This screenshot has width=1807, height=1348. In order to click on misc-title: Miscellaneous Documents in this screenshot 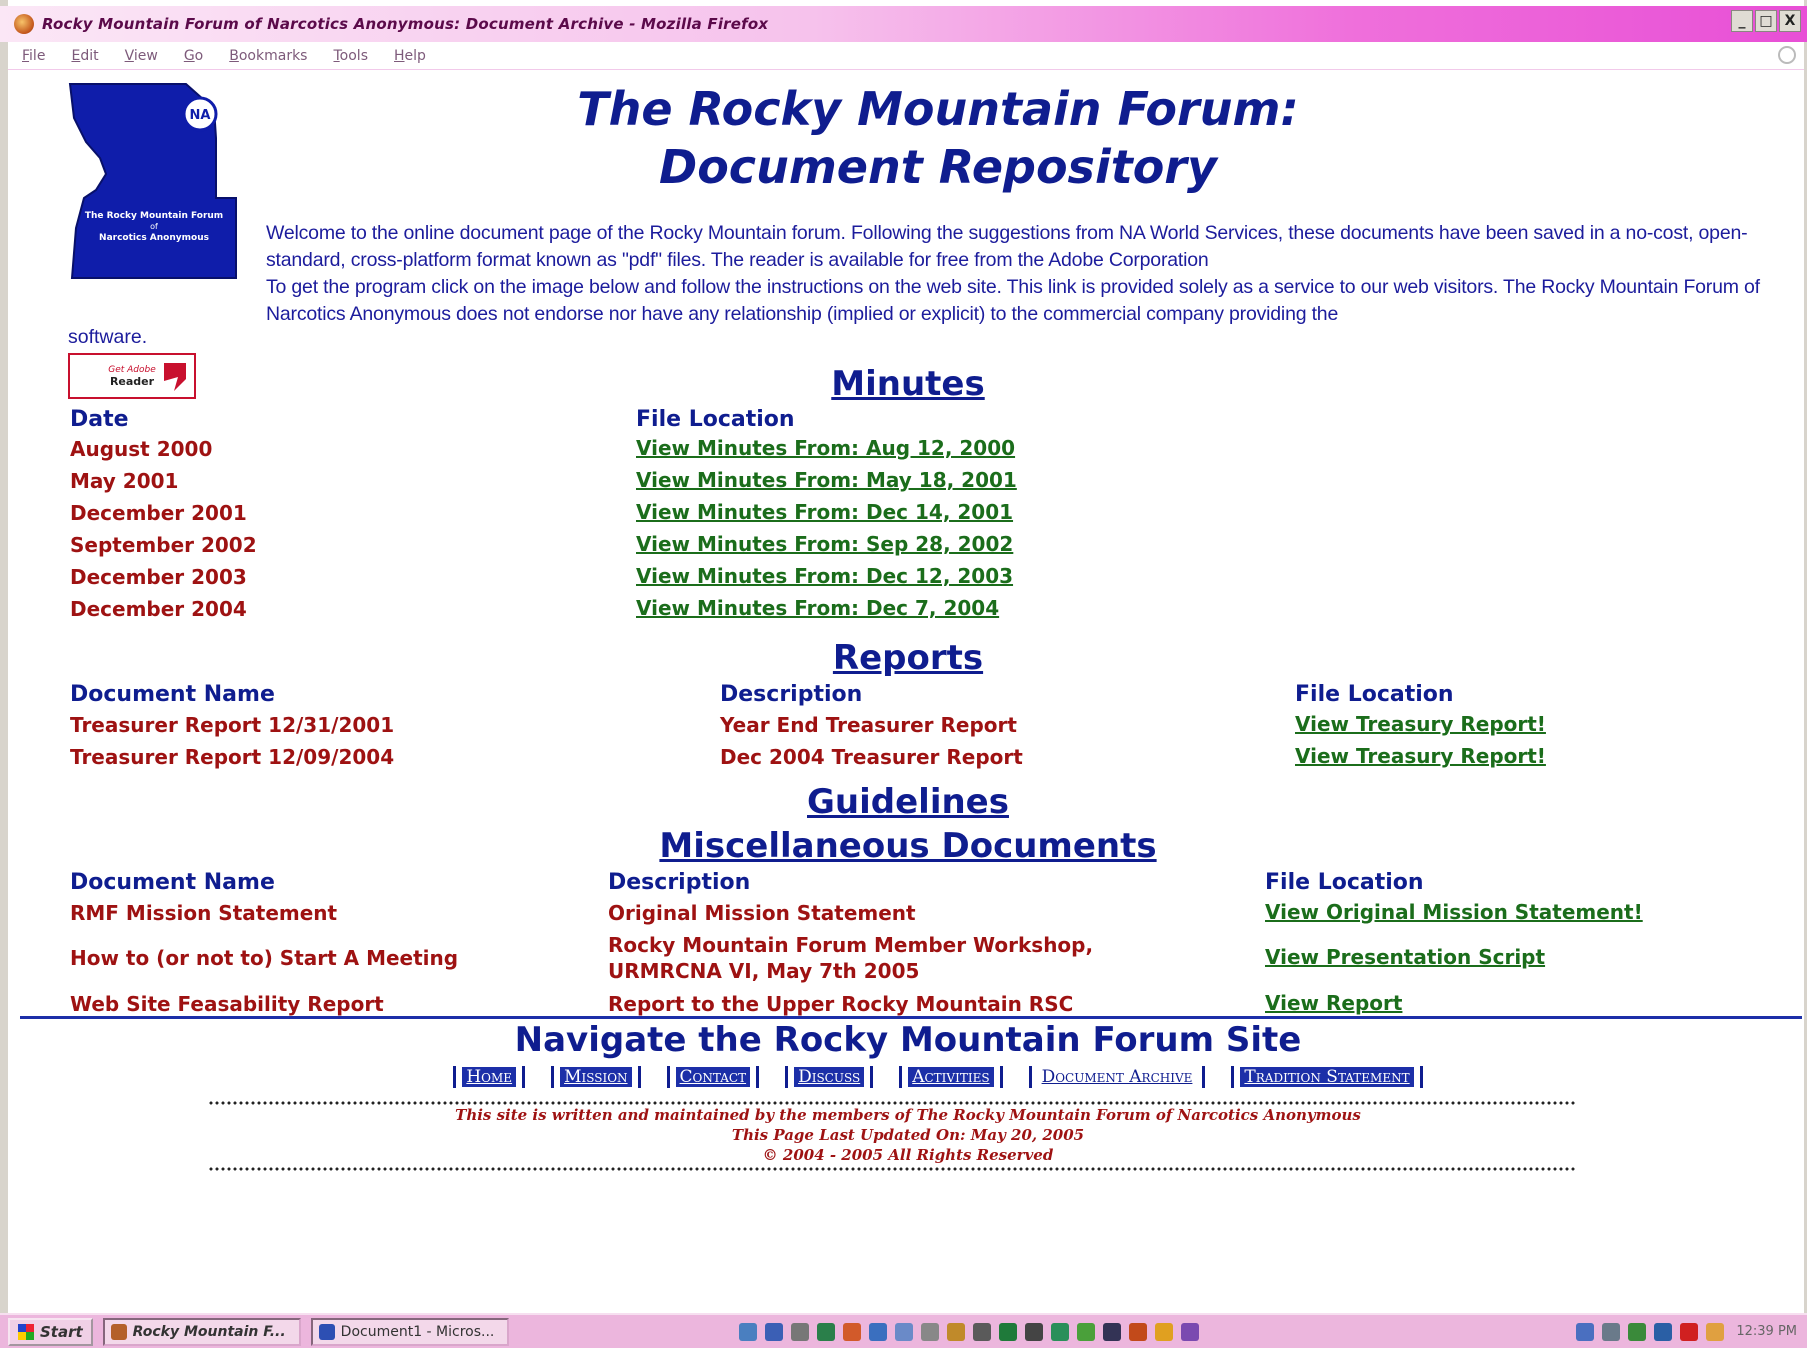, I will do `click(908, 846)`.